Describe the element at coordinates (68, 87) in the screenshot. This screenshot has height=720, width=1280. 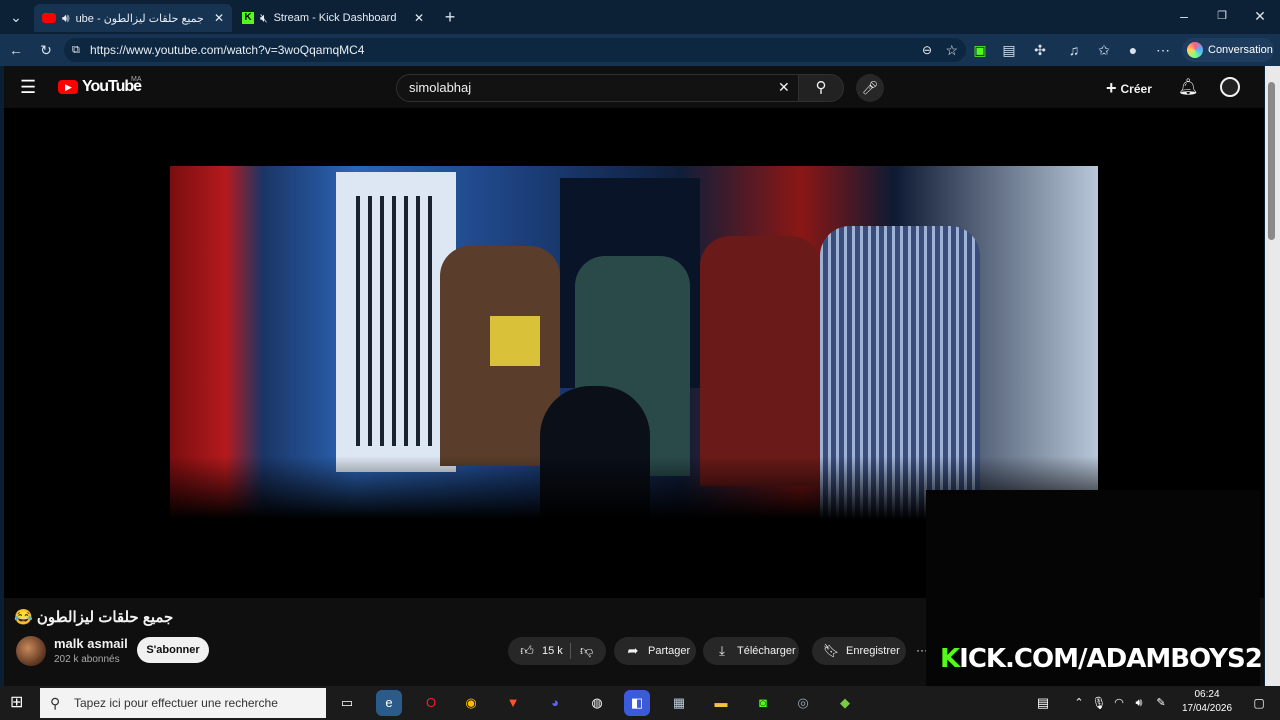
I see `youtube-logo-icon: ▶` at that location.